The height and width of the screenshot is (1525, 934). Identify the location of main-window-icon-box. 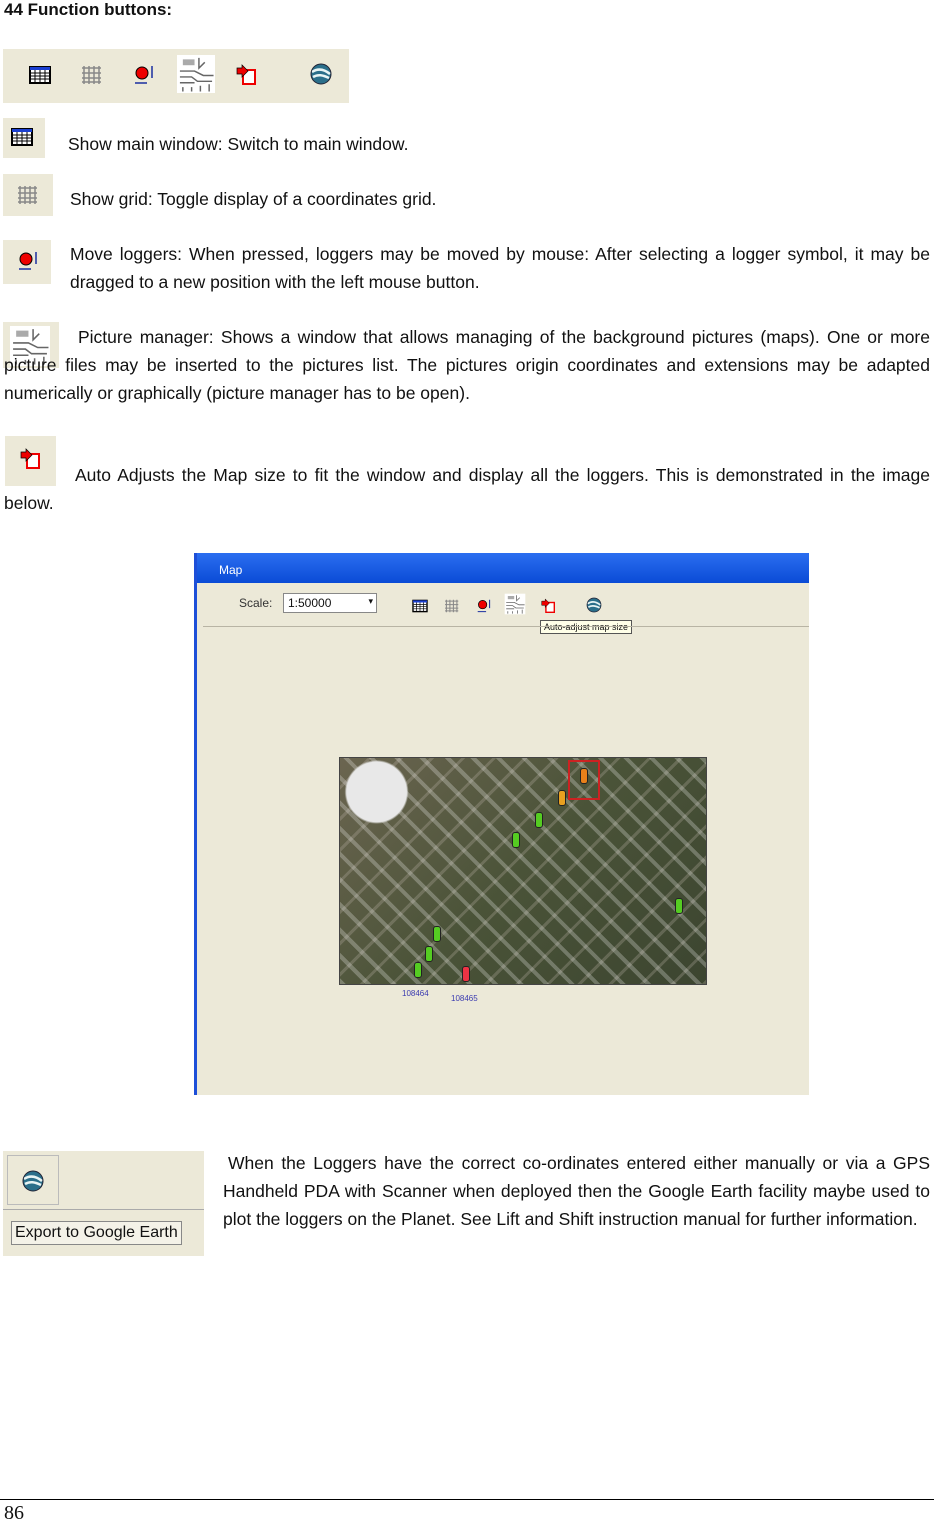
(24, 138).